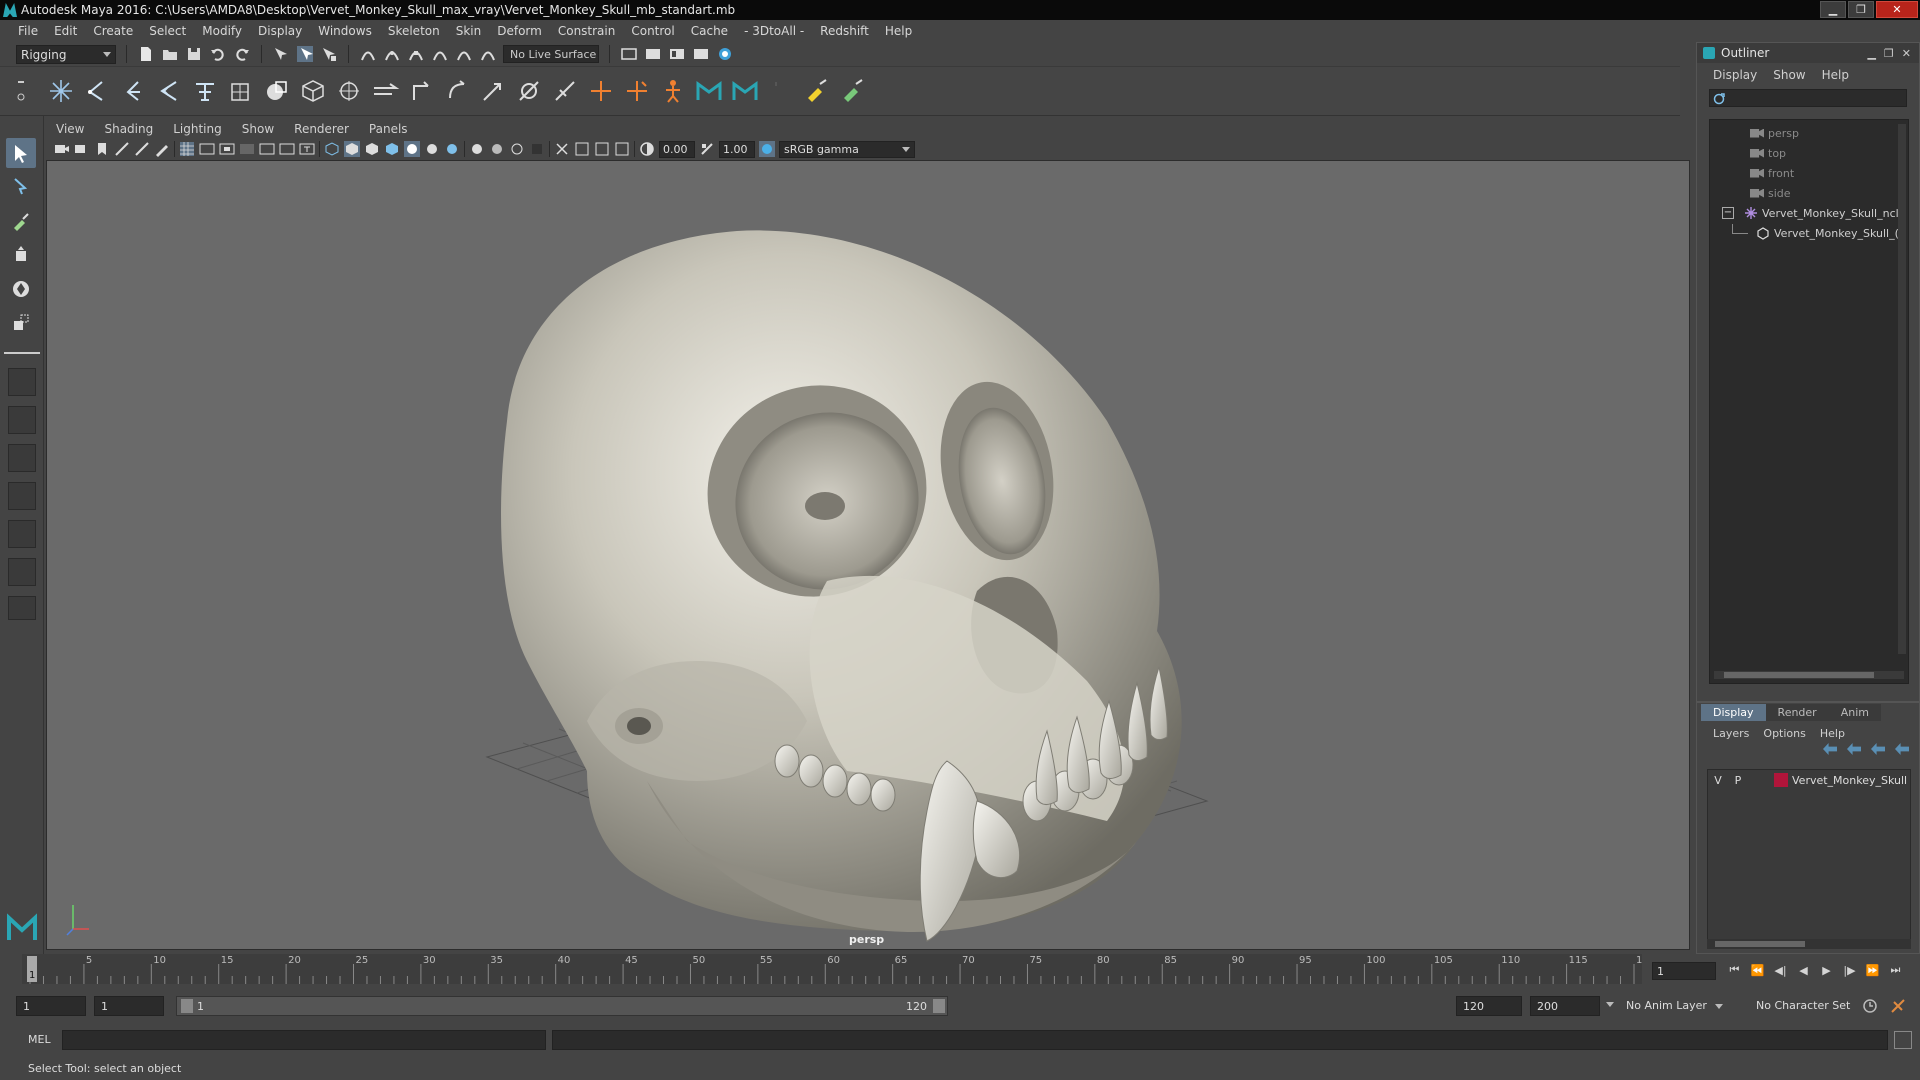  What do you see at coordinates (241, 91) in the screenshot?
I see `bind-skin-icon` at bounding box center [241, 91].